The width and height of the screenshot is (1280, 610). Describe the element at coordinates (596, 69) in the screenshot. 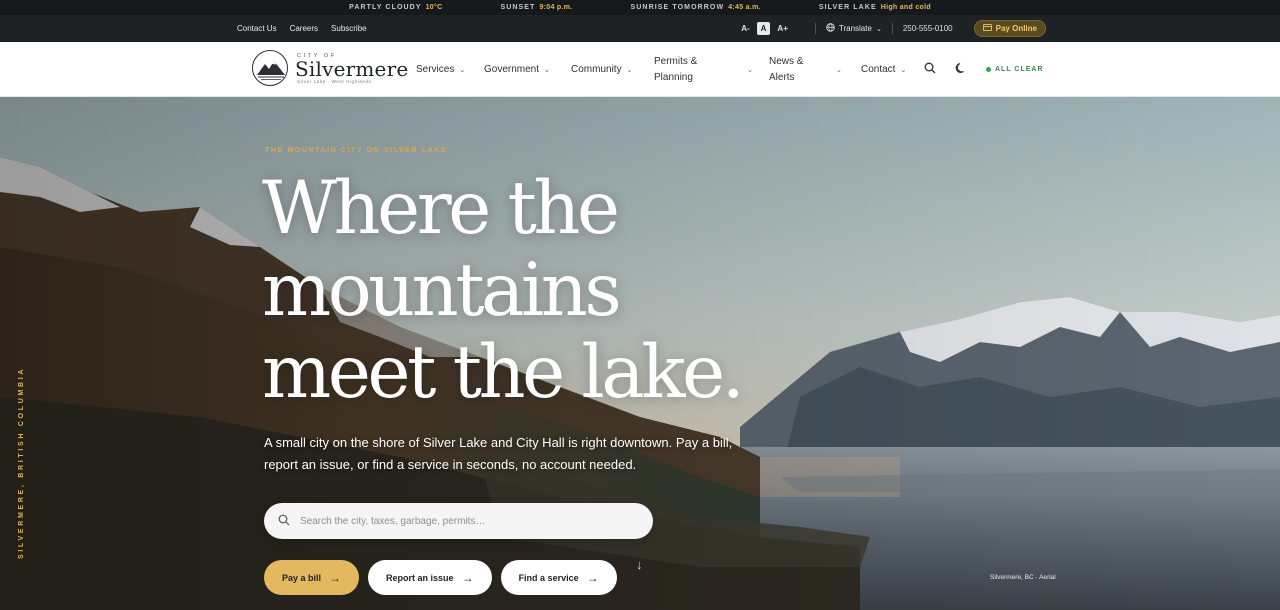

I see `nav-label: Community` at that location.